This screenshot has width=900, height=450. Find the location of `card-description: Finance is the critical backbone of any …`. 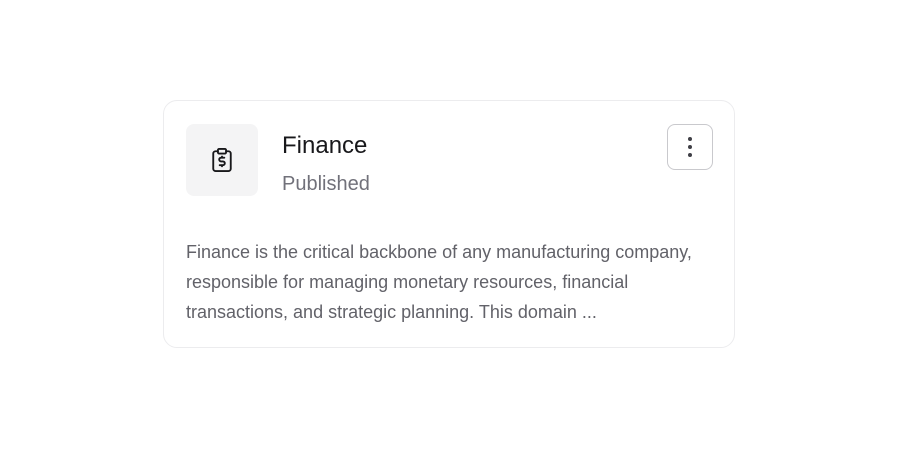

card-description: Finance is the critical backbone of any … is located at coordinates (439, 282).